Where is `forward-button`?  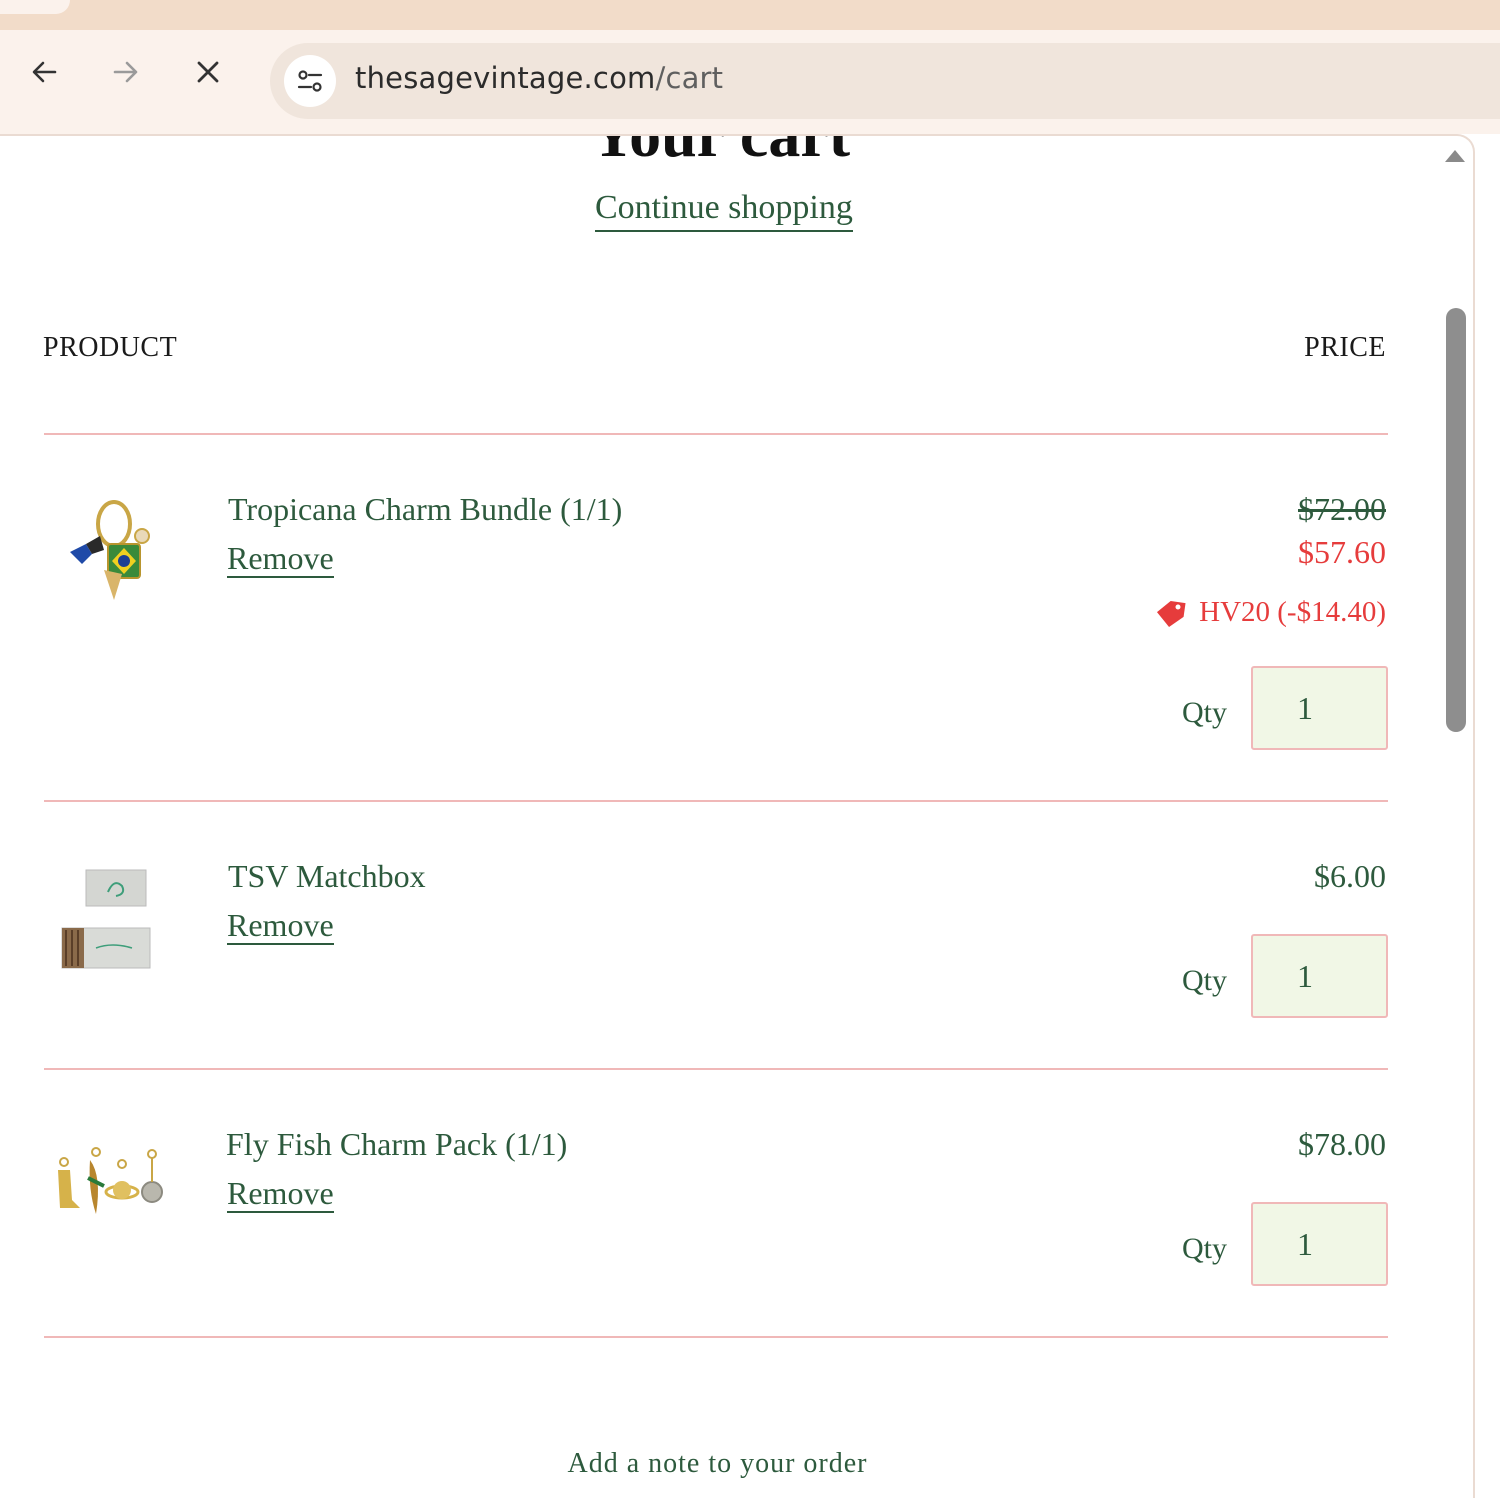 forward-button is located at coordinates (126, 72).